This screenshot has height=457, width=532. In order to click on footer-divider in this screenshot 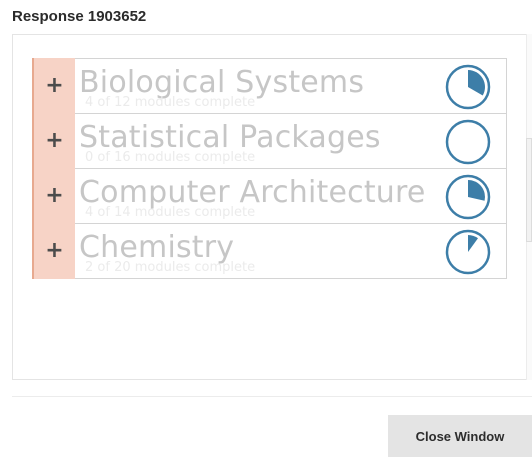, I will do `click(272, 396)`.